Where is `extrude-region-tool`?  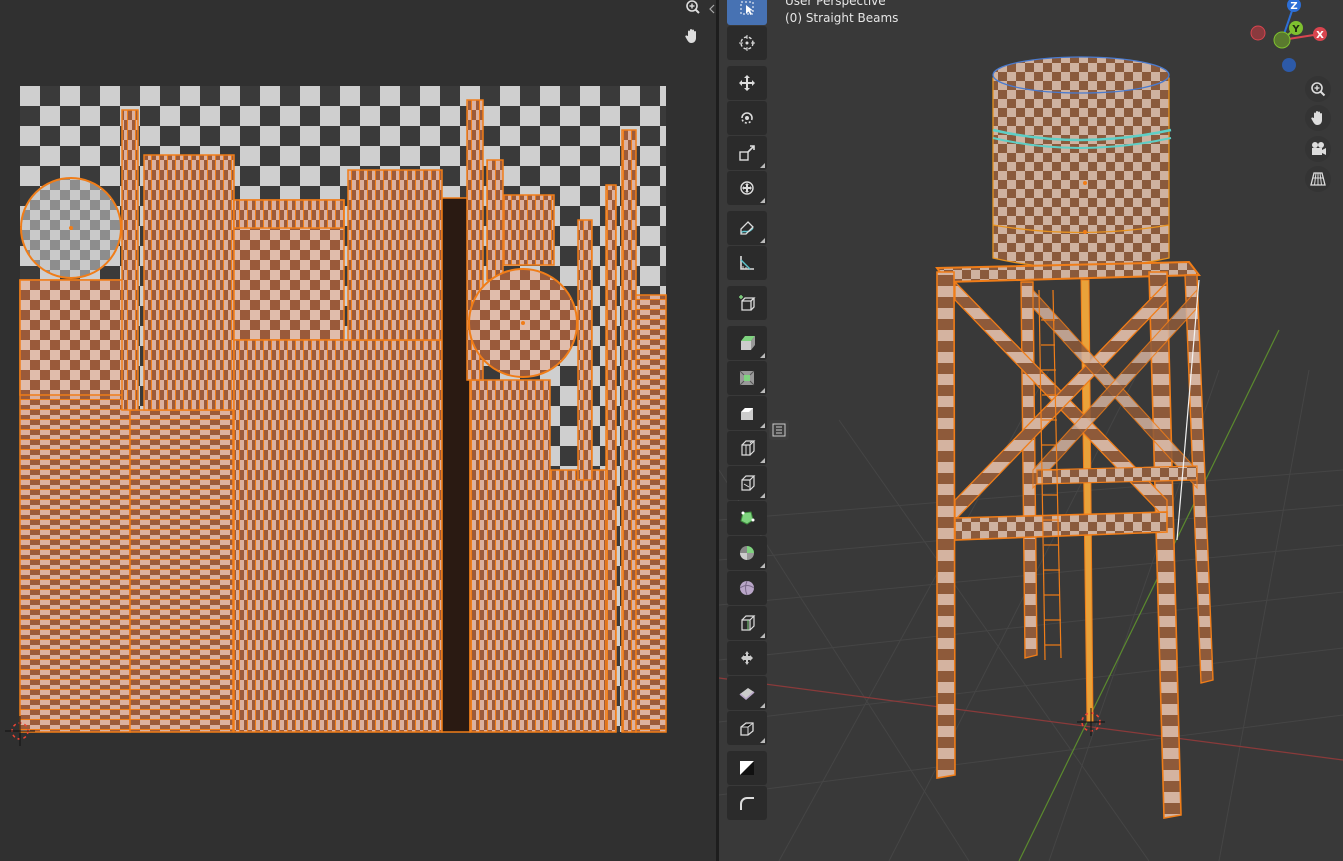
extrude-region-tool is located at coordinates (747, 343).